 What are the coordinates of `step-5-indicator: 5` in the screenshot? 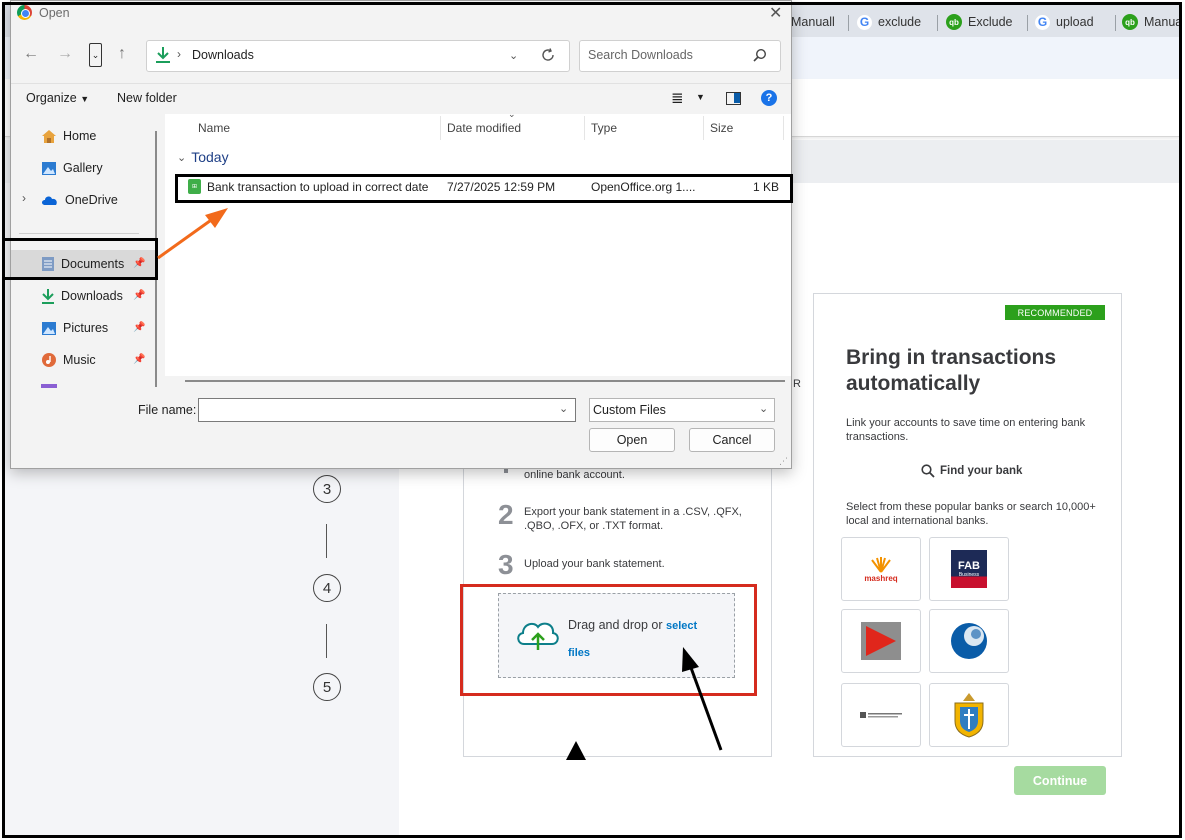 It's located at (327, 687).